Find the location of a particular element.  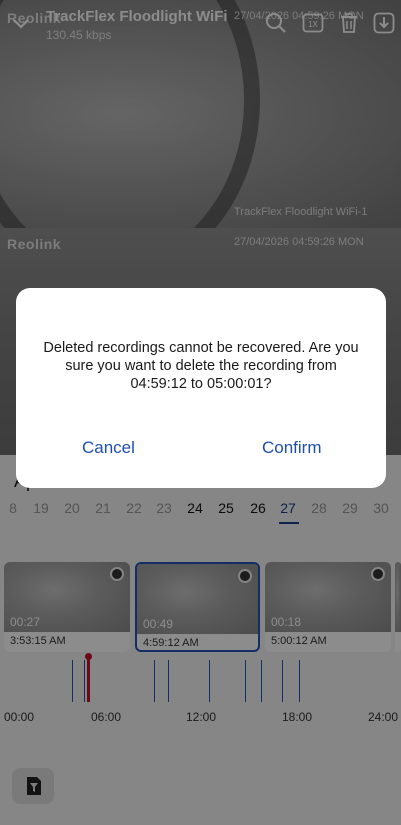

cancel-button: Cancel is located at coordinates (108, 448).